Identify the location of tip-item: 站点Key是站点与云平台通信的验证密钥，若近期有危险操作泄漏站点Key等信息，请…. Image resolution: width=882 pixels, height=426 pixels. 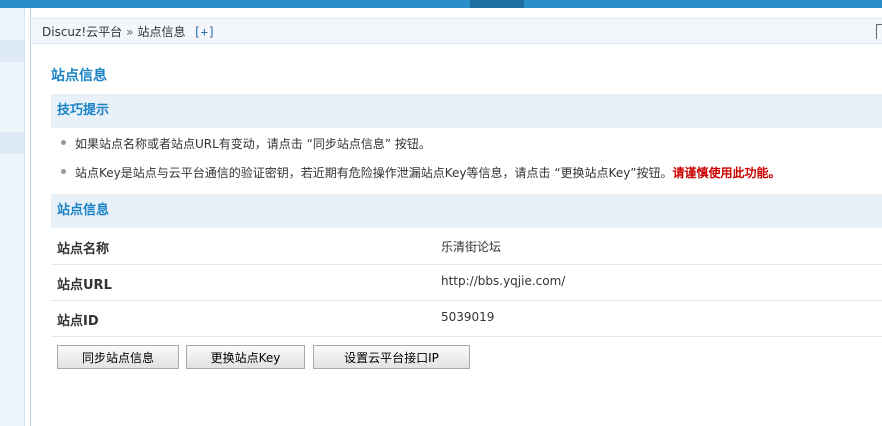
(421, 172).